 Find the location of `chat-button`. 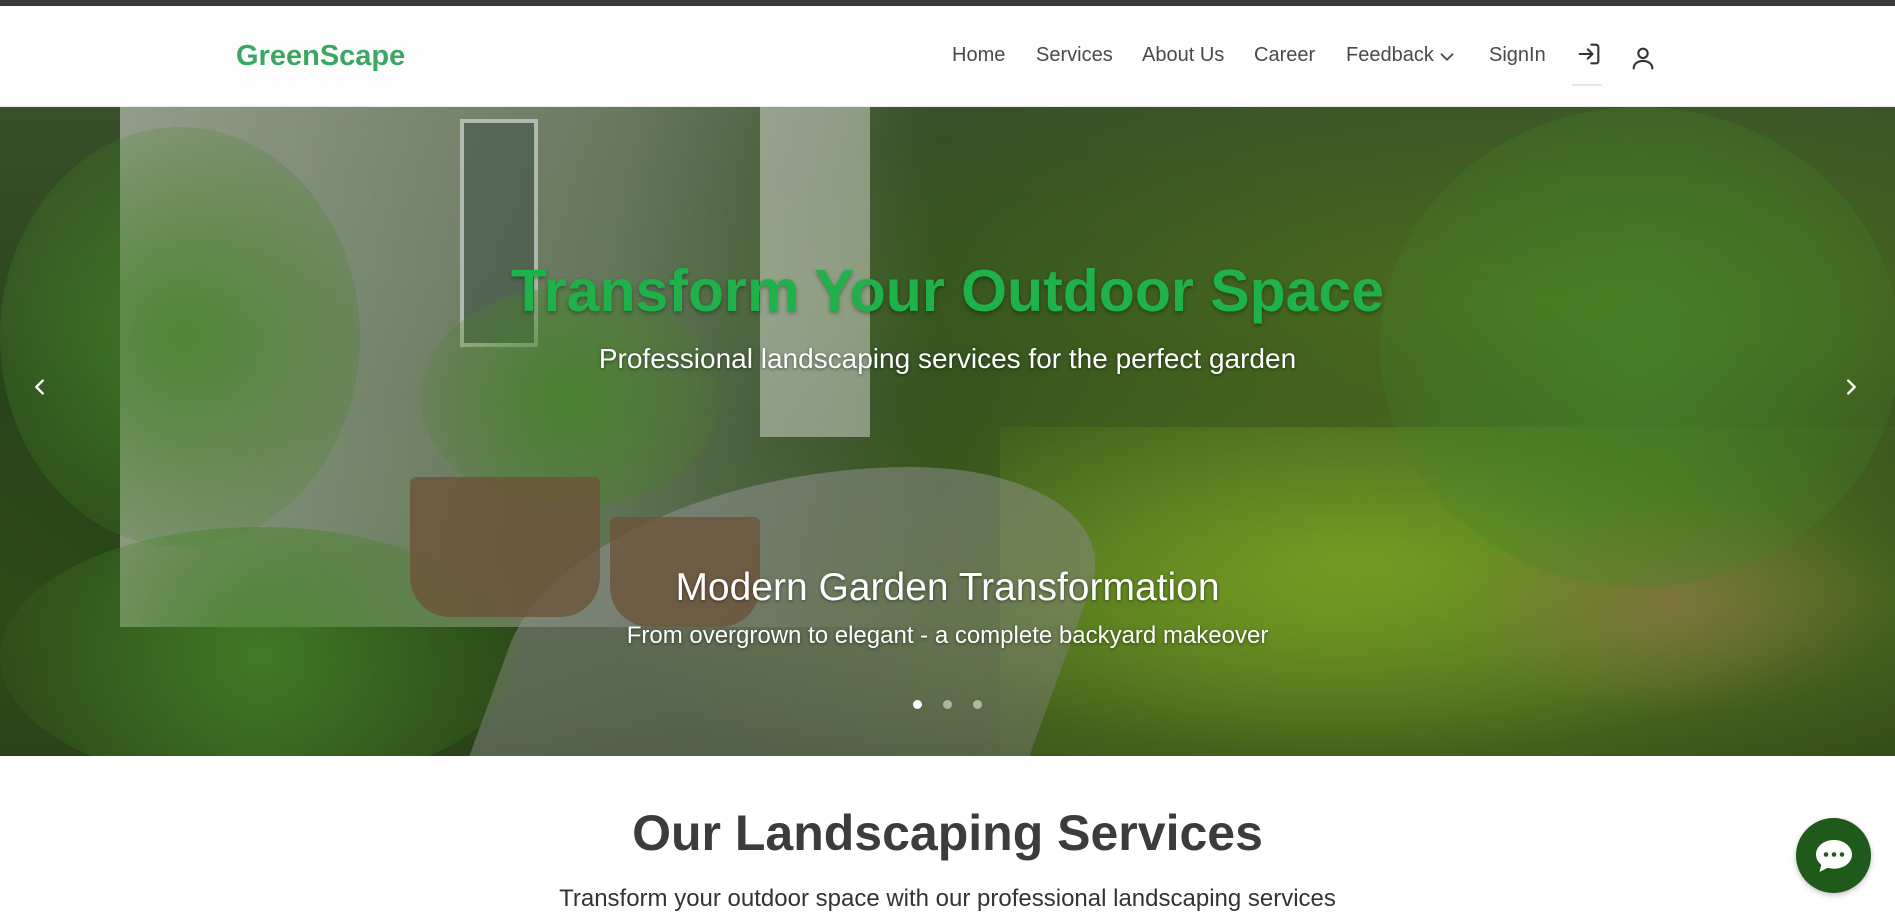

chat-button is located at coordinates (1833, 855).